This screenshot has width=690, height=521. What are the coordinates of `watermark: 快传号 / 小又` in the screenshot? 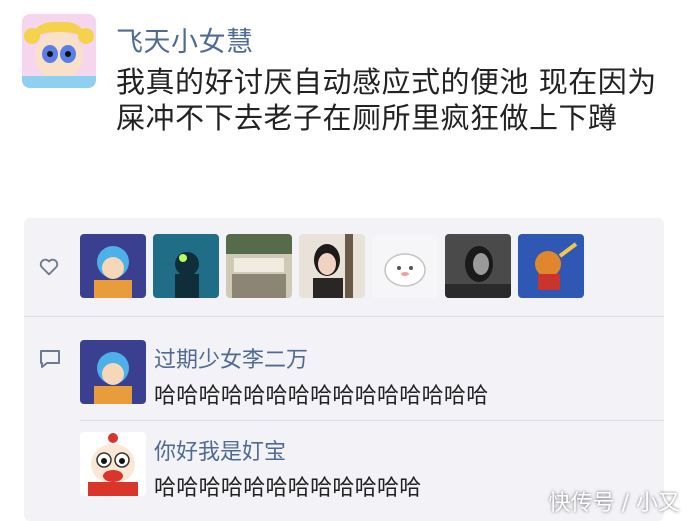 It's located at (614, 503).